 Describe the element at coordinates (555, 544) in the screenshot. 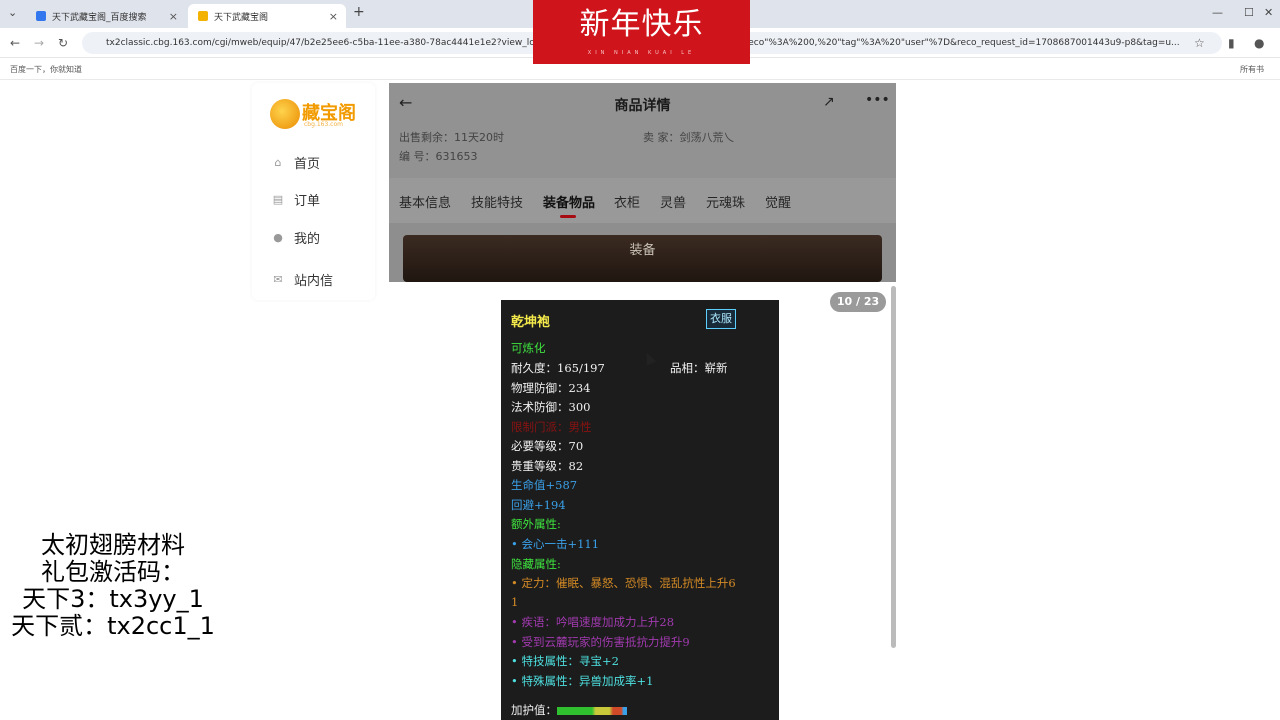

I see `extra-attr-1: • 会心一击+111` at that location.